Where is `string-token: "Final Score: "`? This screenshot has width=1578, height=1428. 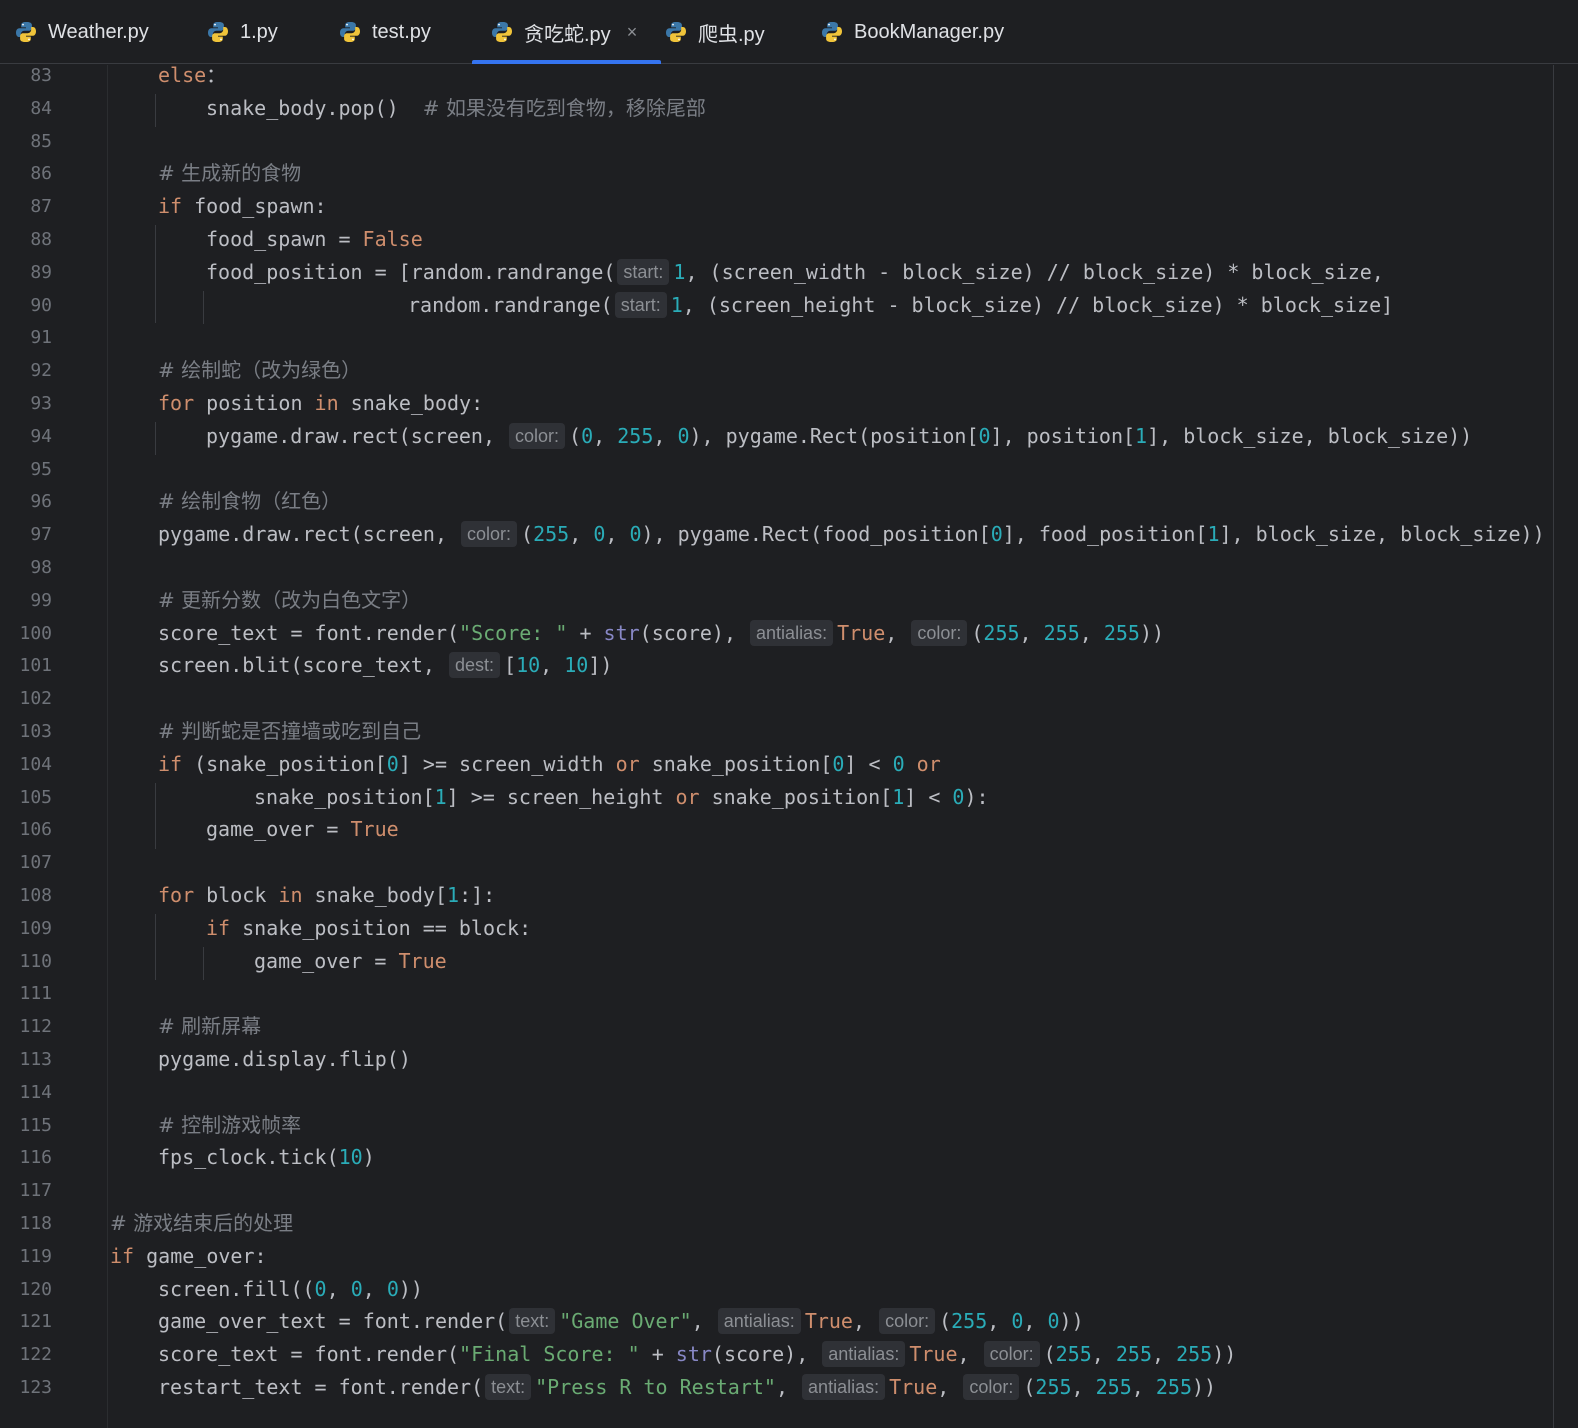 string-token: "Final Score: " is located at coordinates (549, 1354).